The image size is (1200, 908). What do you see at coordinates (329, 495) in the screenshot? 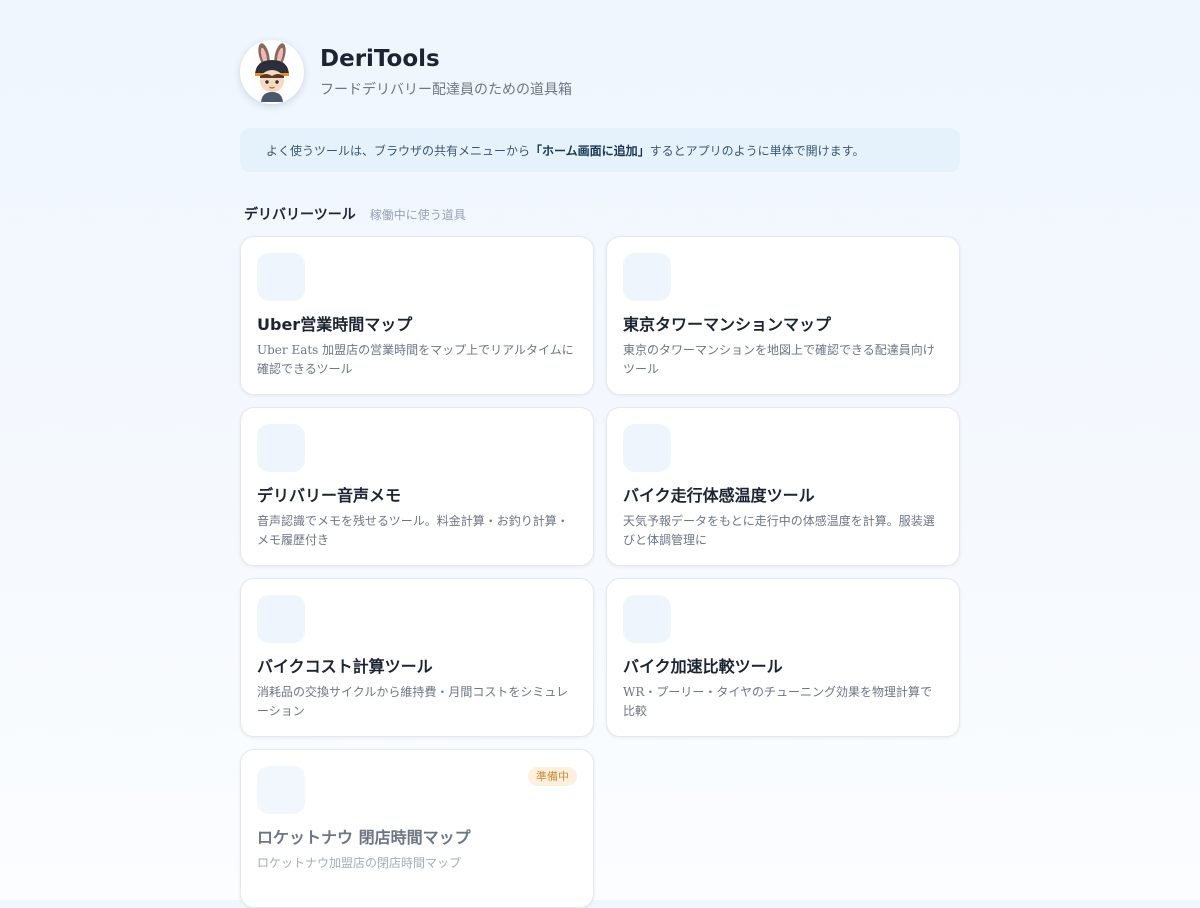
I see `tool-title: デリバリー音声メモ` at bounding box center [329, 495].